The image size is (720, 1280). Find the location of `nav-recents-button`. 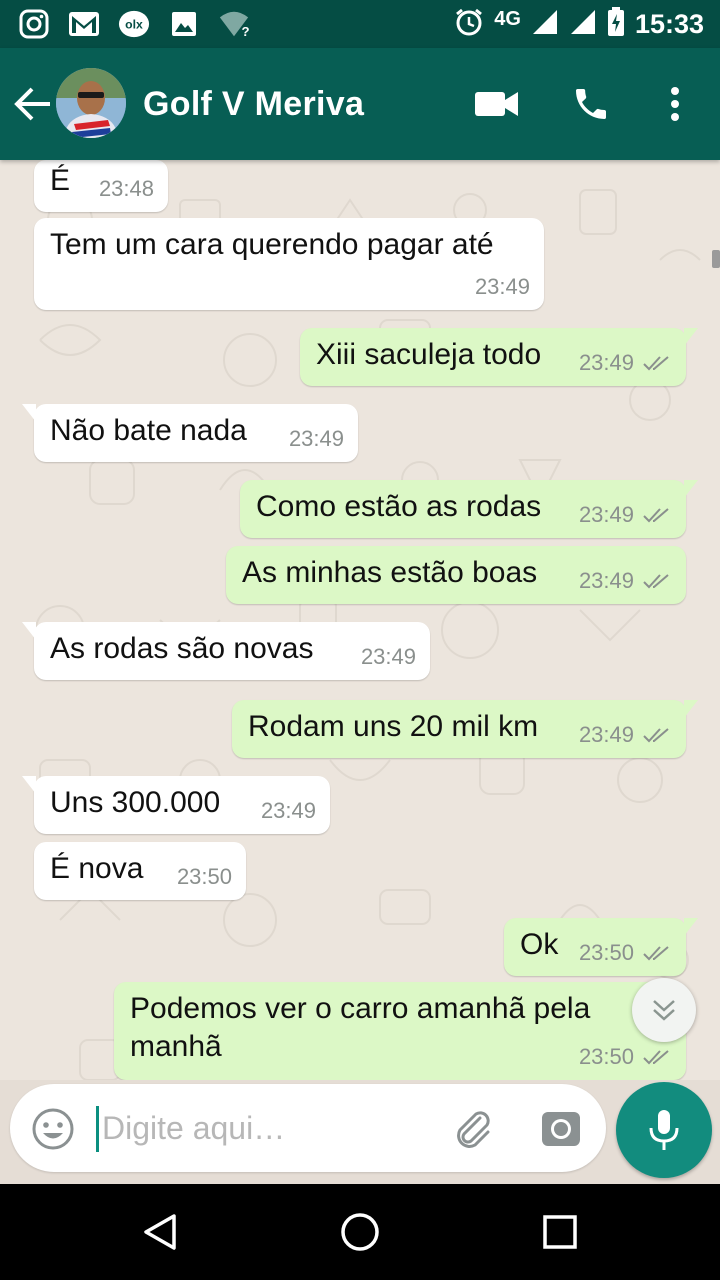

nav-recents-button is located at coordinates (560, 1232).